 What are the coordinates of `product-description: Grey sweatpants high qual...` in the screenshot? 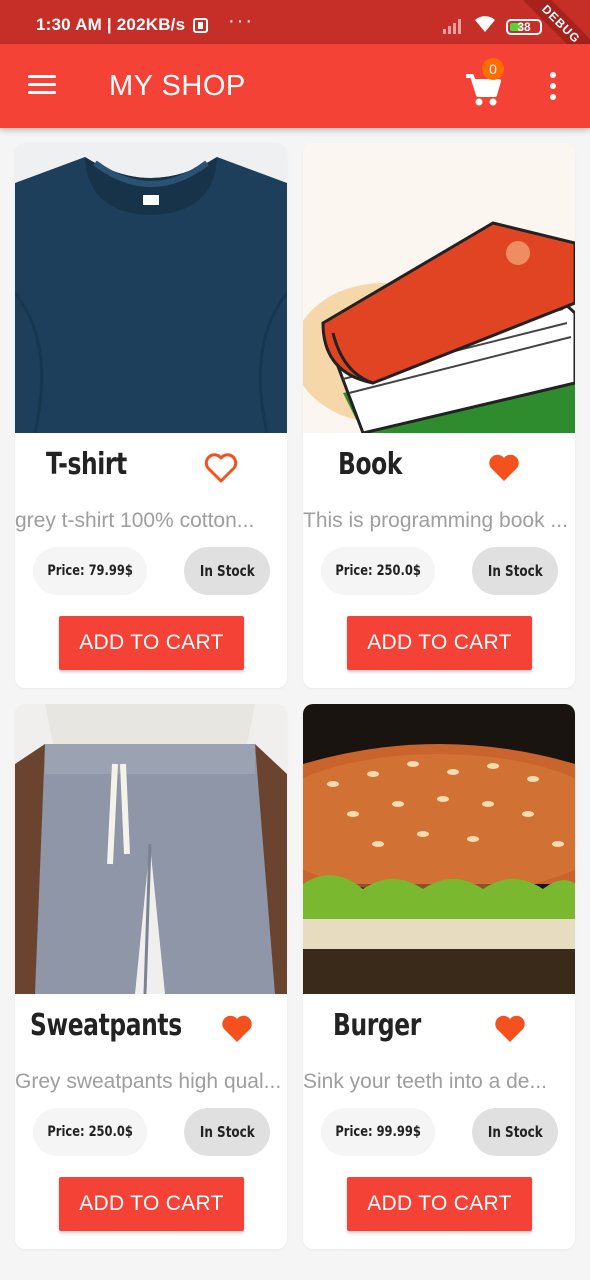 It's located at (148, 1081).